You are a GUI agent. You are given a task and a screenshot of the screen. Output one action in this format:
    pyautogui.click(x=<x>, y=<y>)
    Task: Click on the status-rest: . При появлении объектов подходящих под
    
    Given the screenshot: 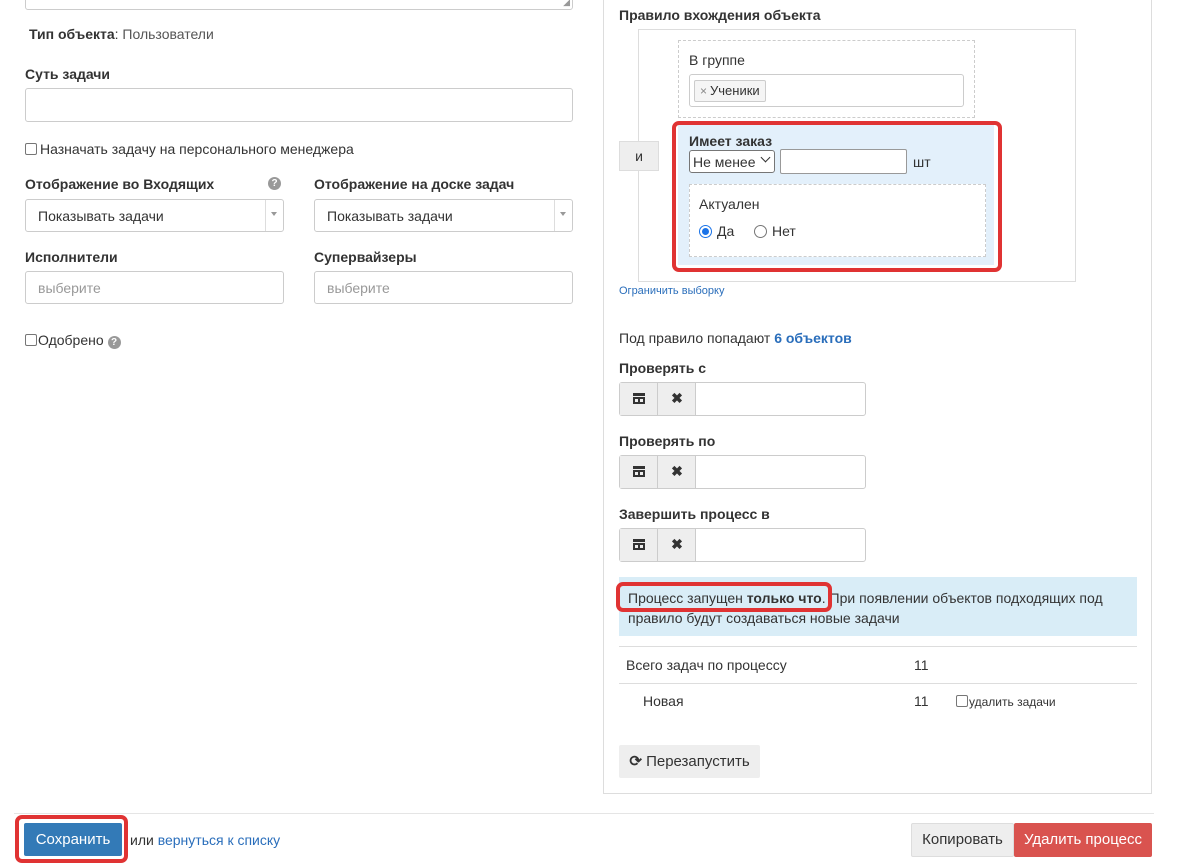 What is the action you would take?
    pyautogui.click(x=962, y=598)
    